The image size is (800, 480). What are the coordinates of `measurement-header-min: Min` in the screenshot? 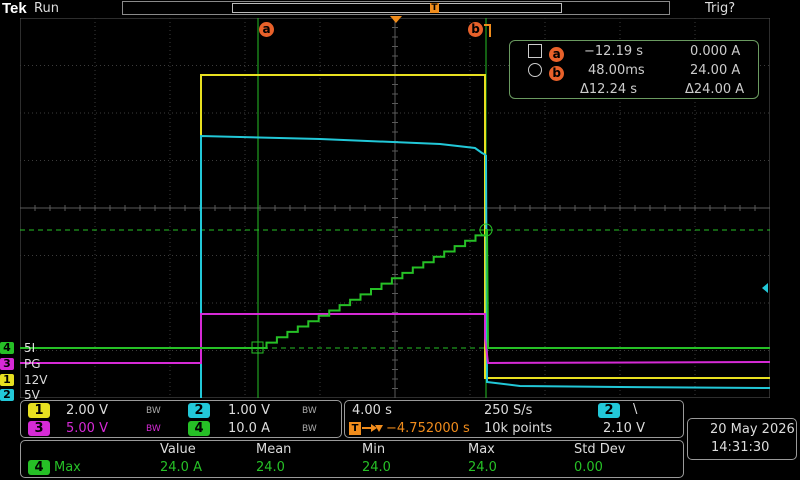 It's located at (374, 449).